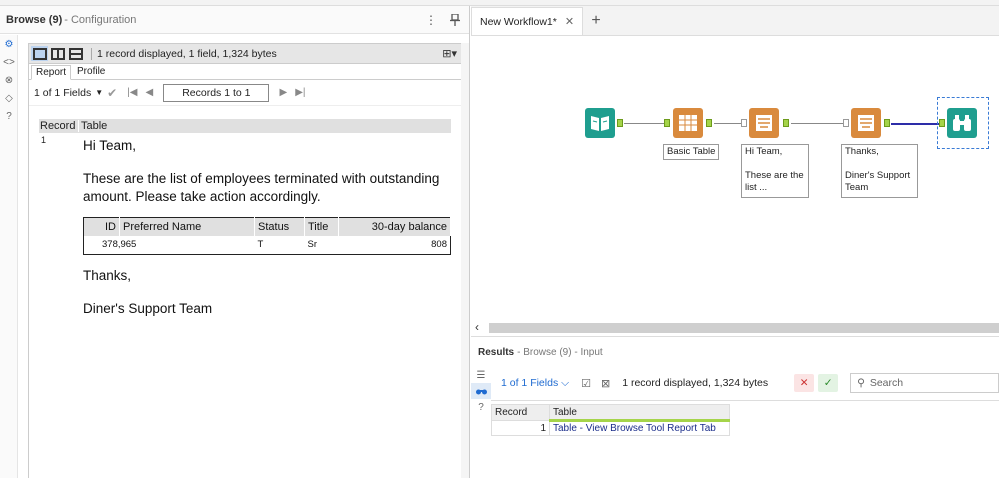 The width and height of the screenshot is (999, 478). Describe the element at coordinates (924, 383) in the screenshot. I see `search-input: ⚲ Search` at that location.